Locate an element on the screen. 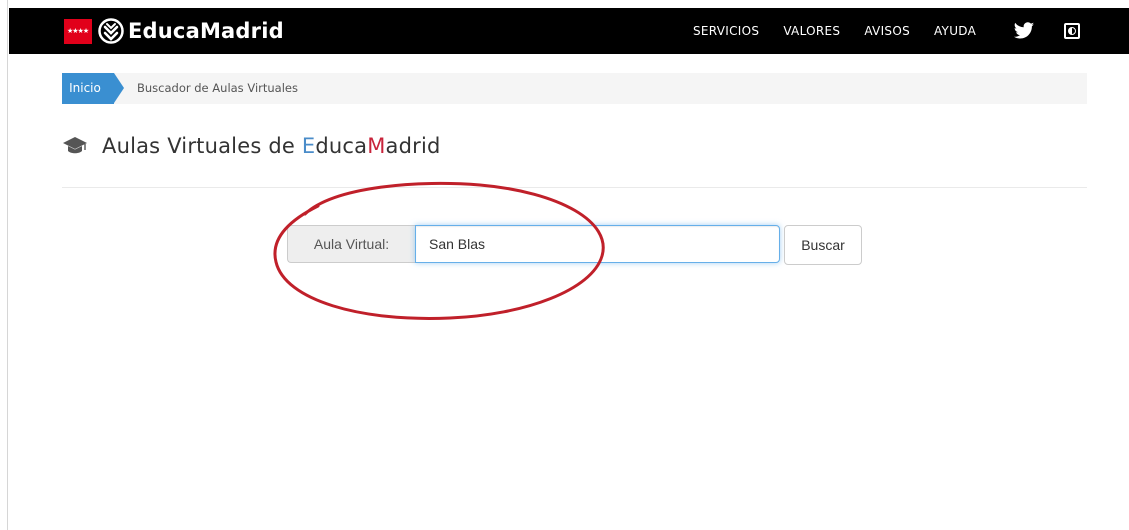 This screenshot has height=530, width=1129. nav-item-avisos: AVISOS is located at coordinates (887, 31).